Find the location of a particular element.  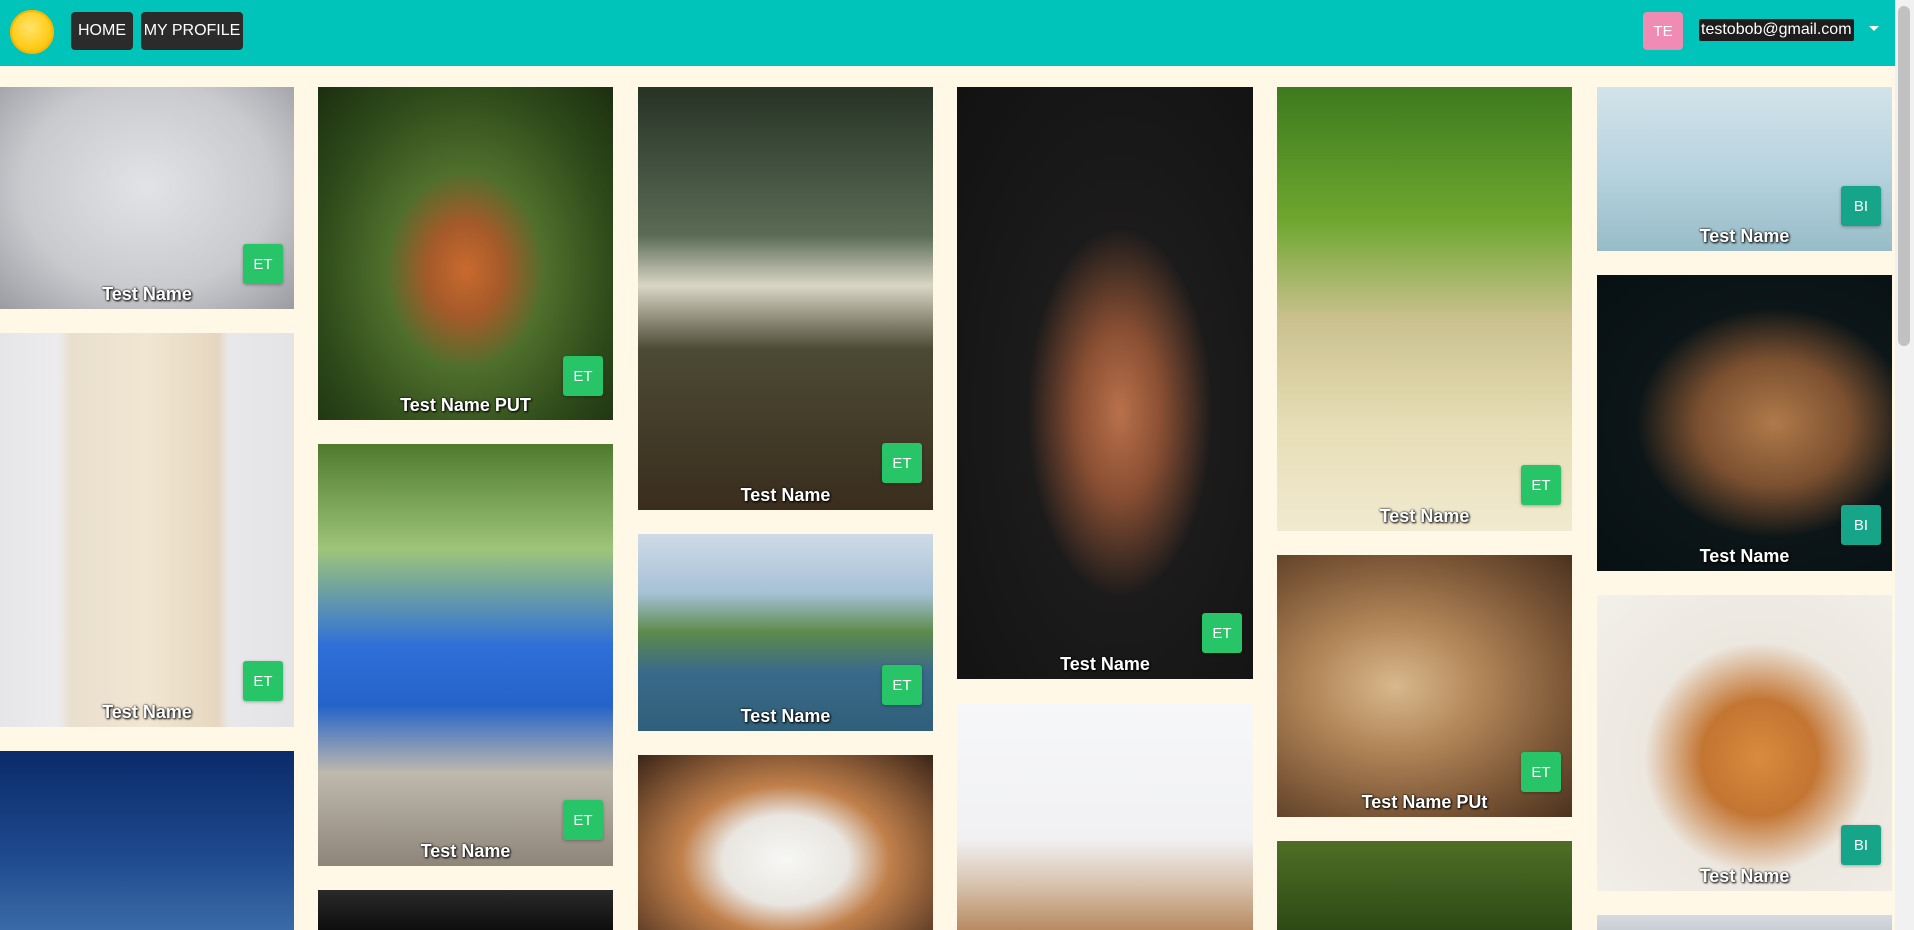

chevron-down-icon is located at coordinates (1874, 28).